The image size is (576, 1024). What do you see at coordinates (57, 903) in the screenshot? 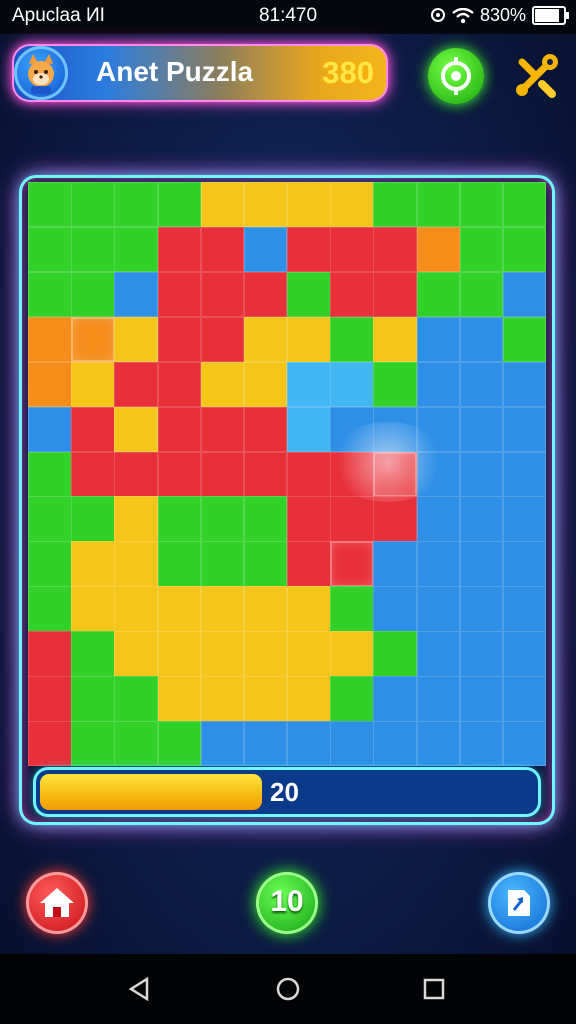
I see `home-button` at bounding box center [57, 903].